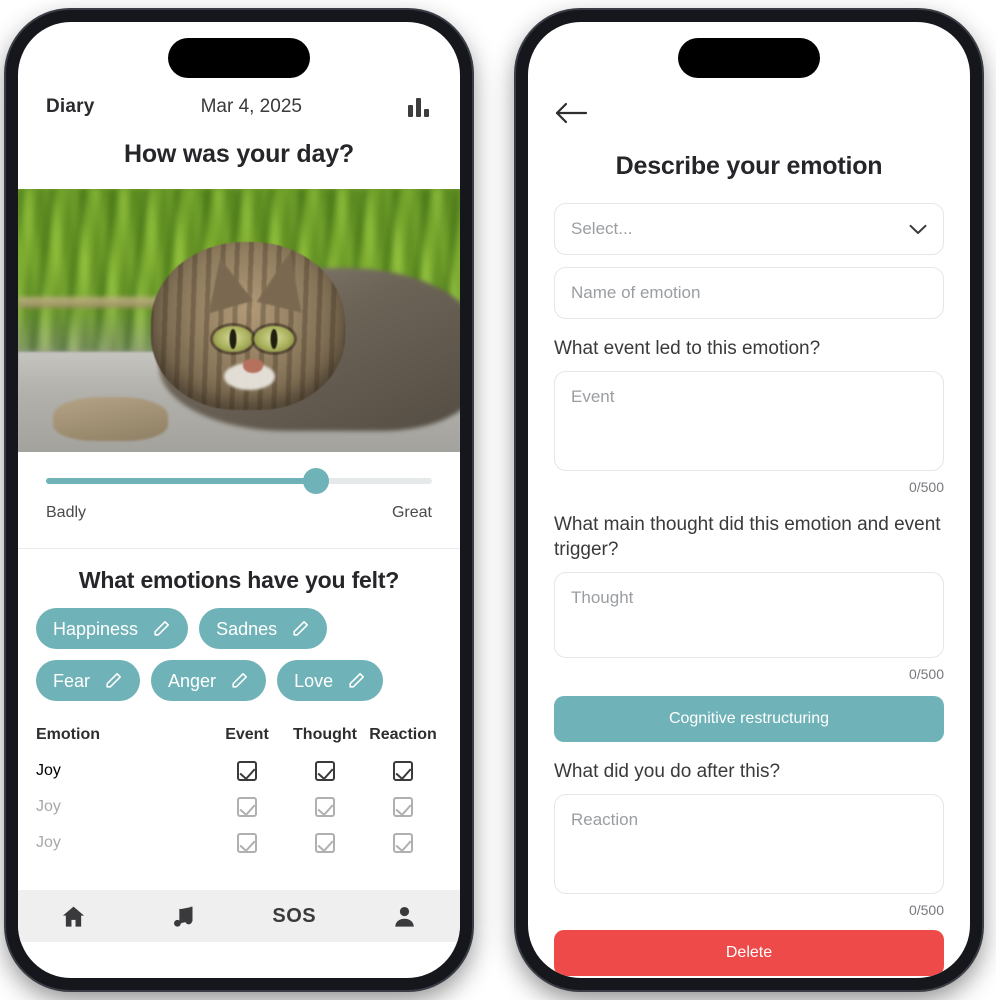  I want to click on bottom-tabbar: SOS, so click(239, 916).